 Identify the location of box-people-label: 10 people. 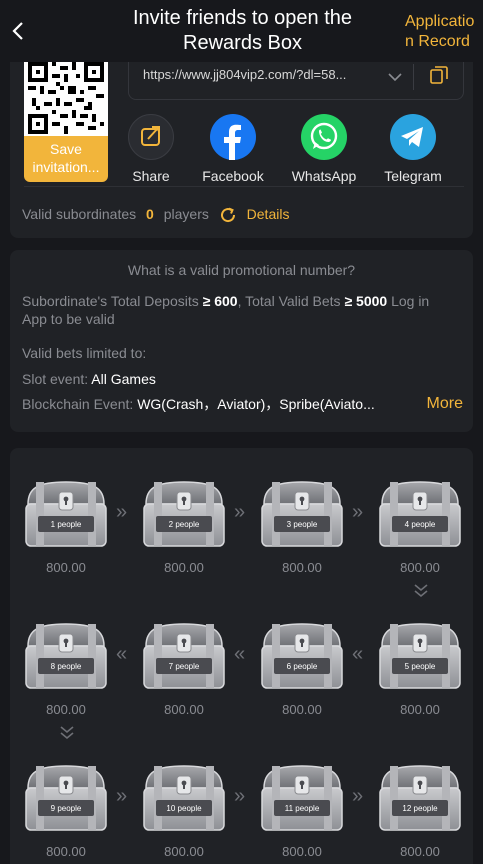
(184, 808).